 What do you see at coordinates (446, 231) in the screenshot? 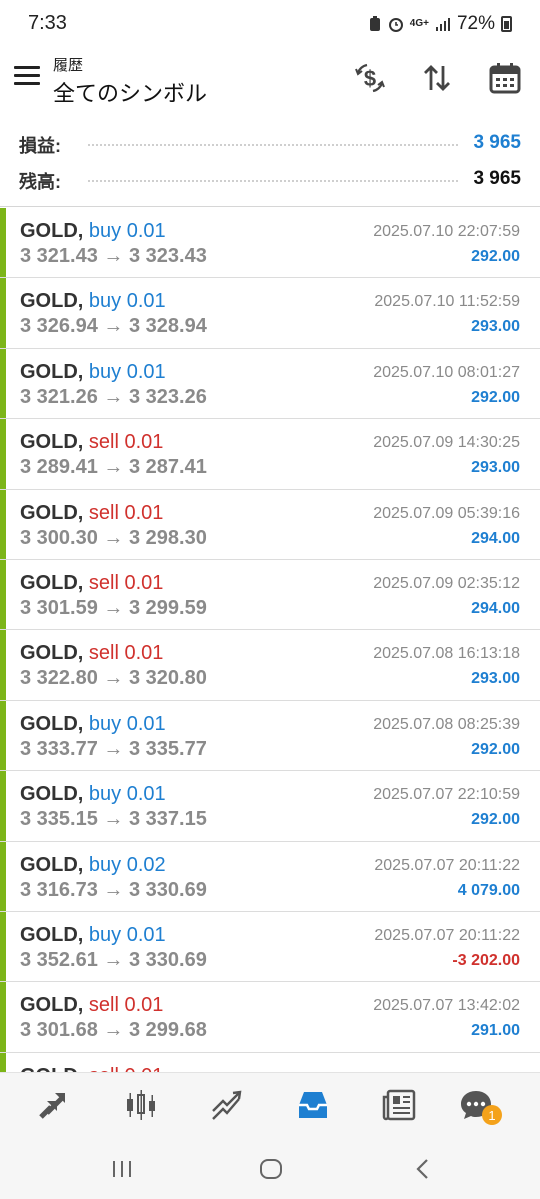
I see `trade-time: 2025.07.10 22:07:59` at bounding box center [446, 231].